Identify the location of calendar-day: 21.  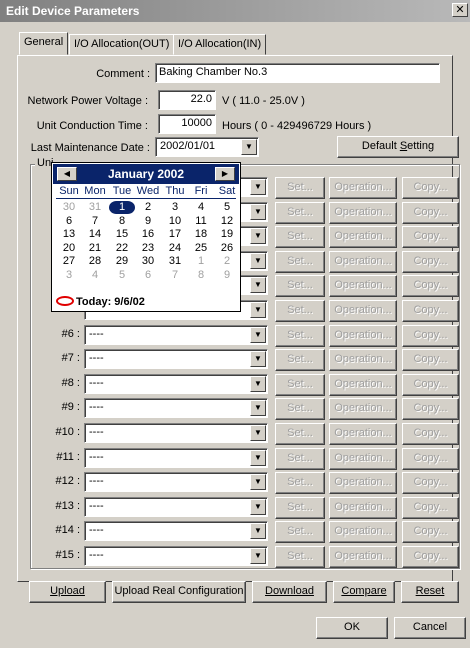
(95, 248).